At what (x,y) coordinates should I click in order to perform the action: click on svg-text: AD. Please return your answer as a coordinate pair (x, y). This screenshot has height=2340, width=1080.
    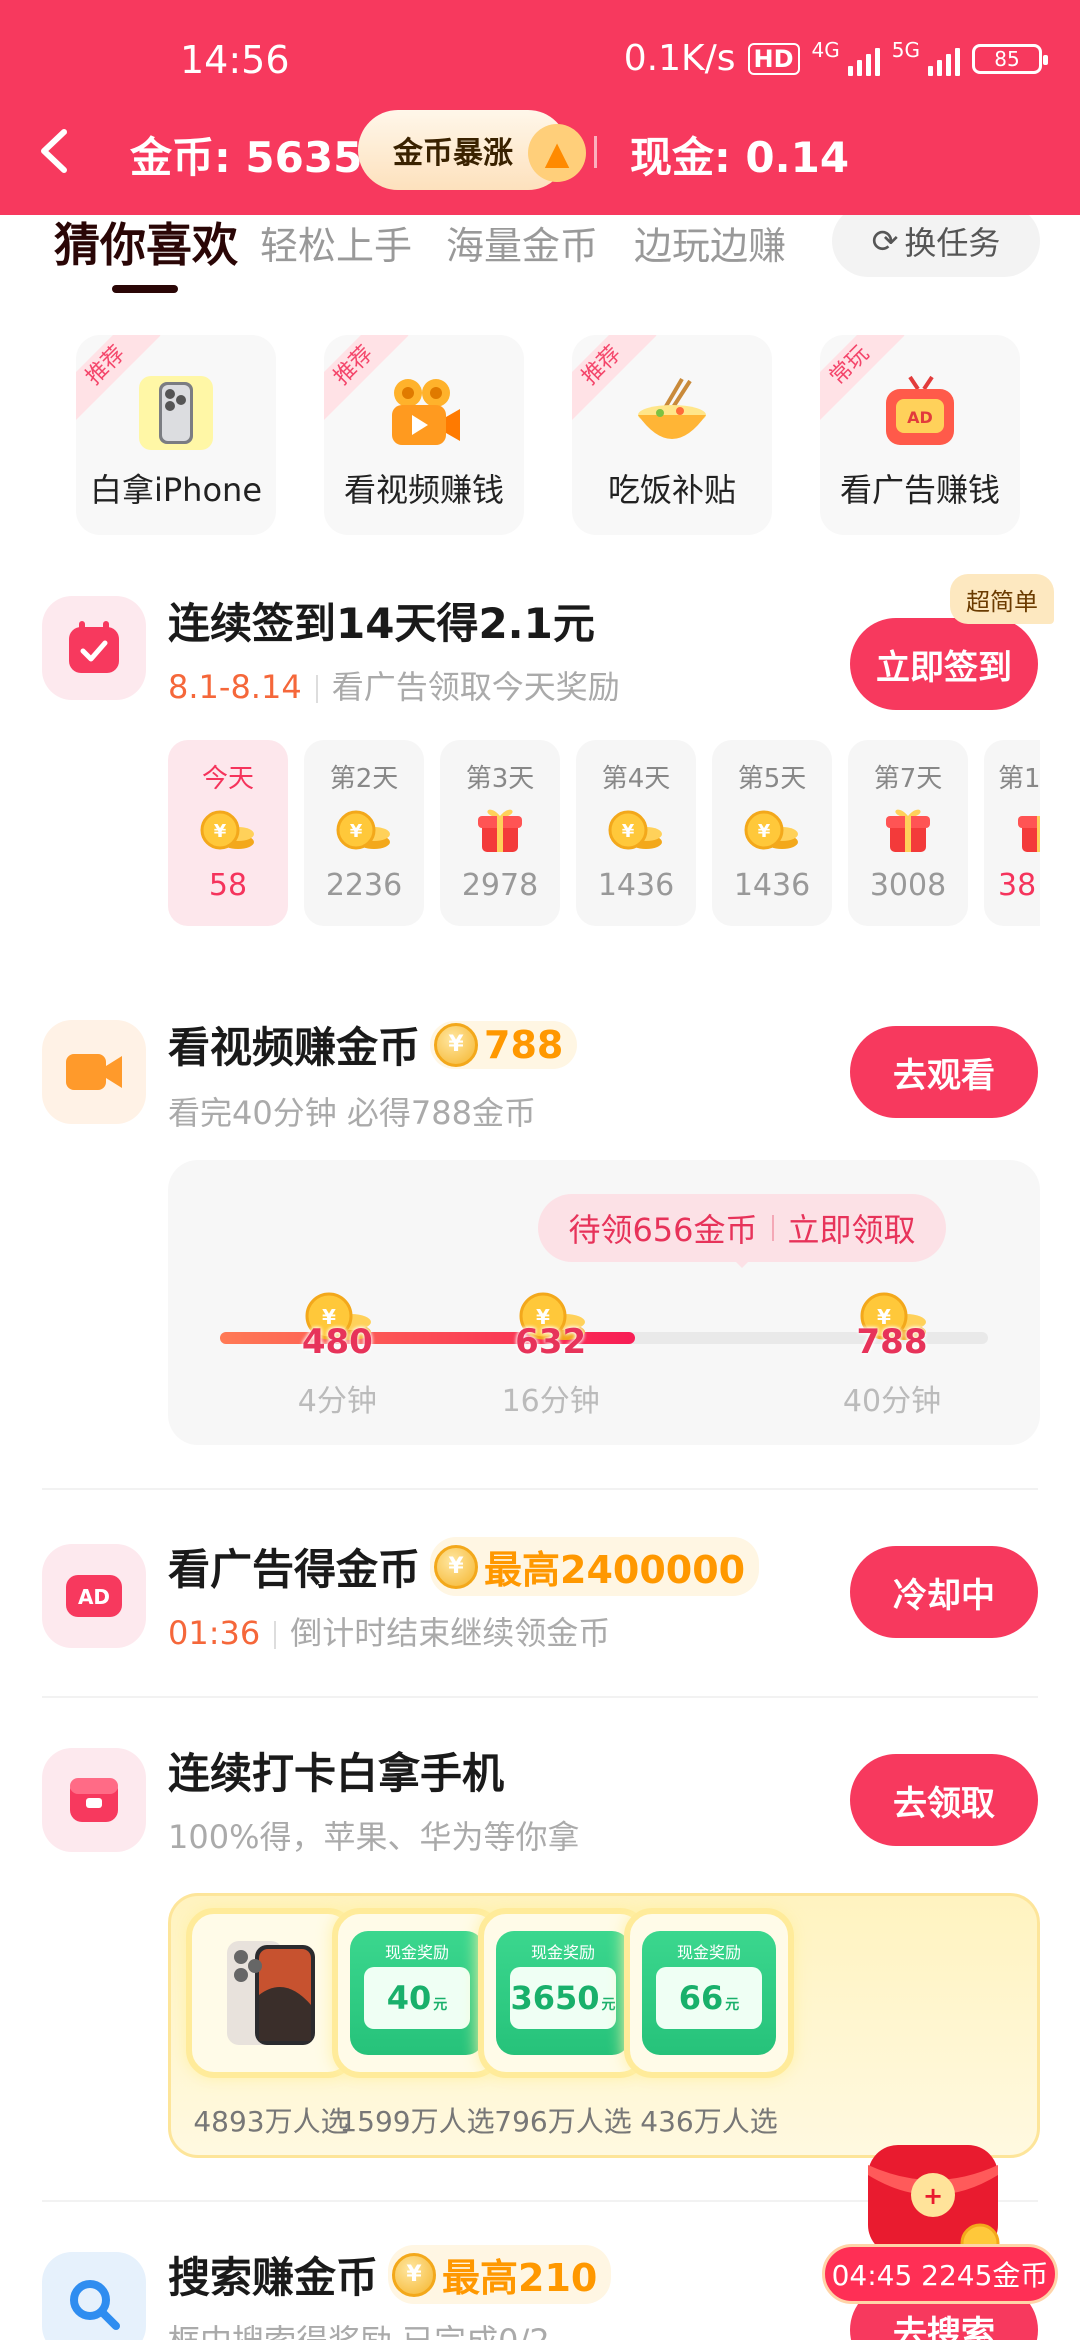
    Looking at the image, I should click on (920, 417).